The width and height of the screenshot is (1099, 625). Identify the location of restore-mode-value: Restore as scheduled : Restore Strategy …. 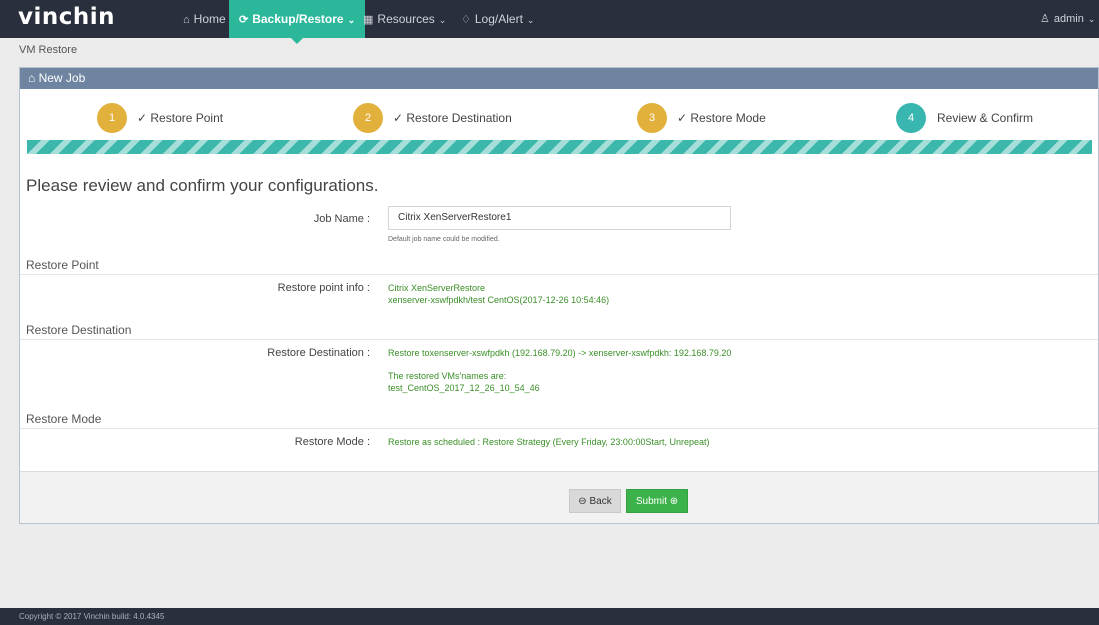
(549, 442).